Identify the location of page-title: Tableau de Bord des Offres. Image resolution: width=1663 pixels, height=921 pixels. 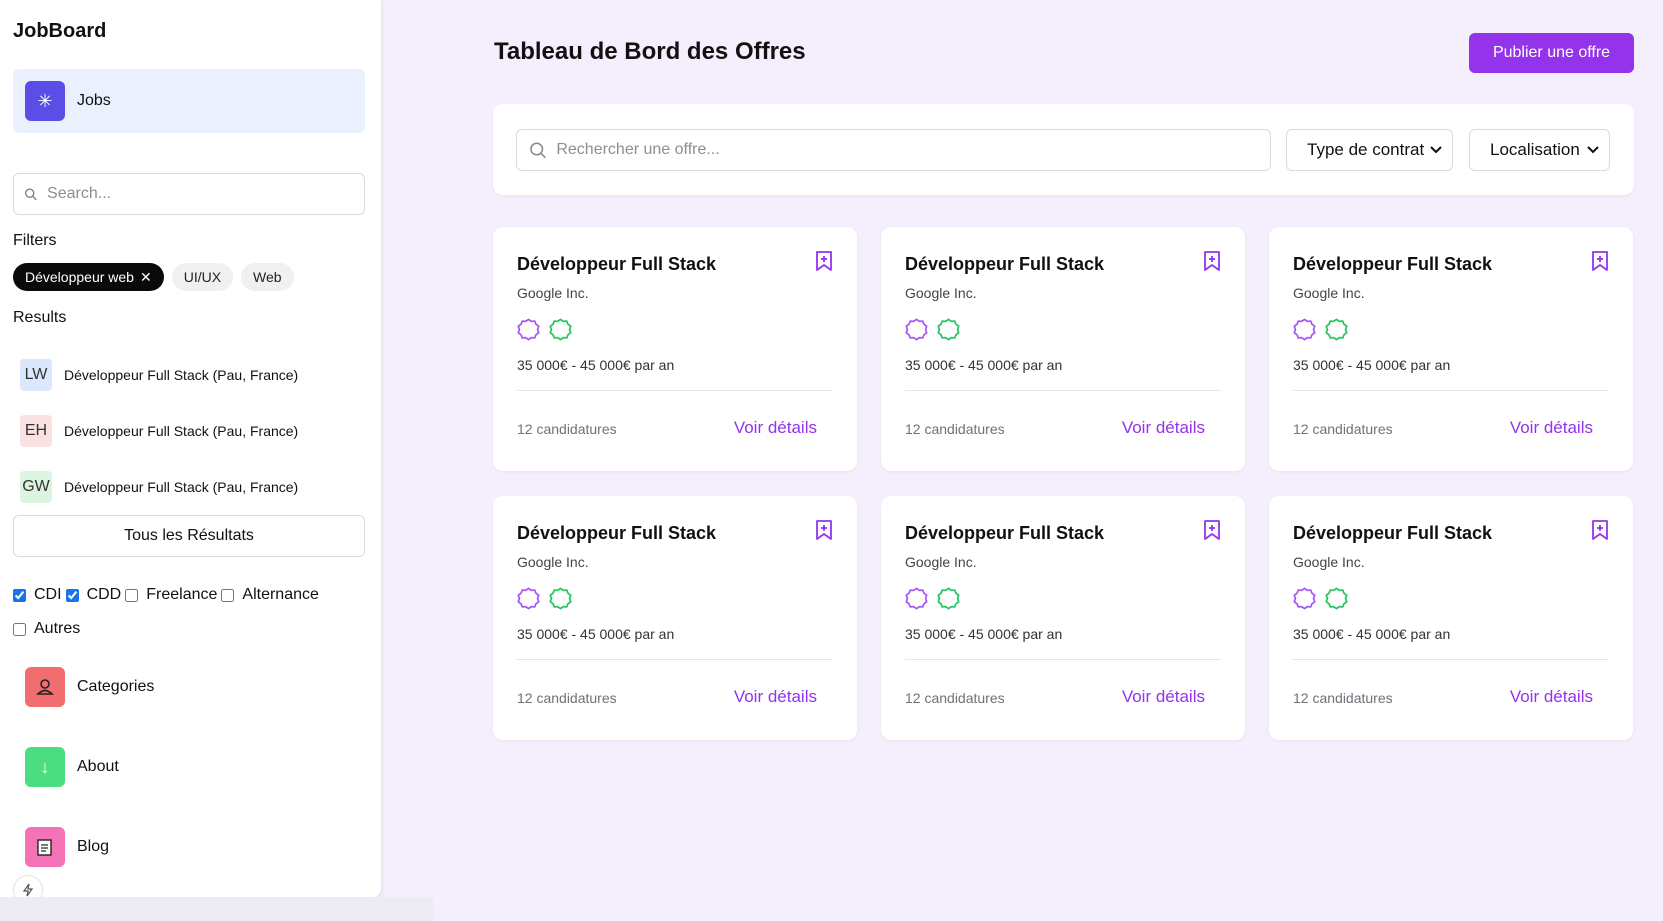
(650, 51).